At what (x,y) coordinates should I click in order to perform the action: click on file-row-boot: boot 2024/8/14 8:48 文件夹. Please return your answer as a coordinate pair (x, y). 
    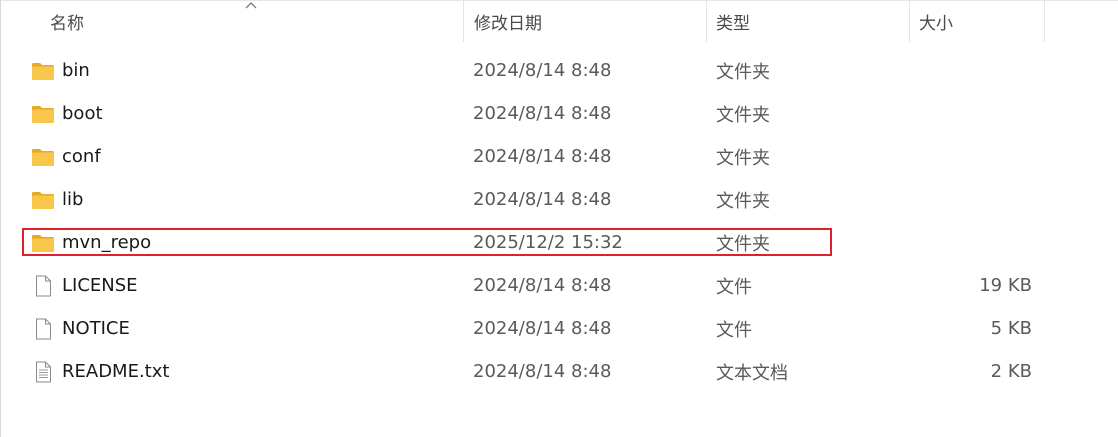
    Looking at the image, I should click on (559, 113).